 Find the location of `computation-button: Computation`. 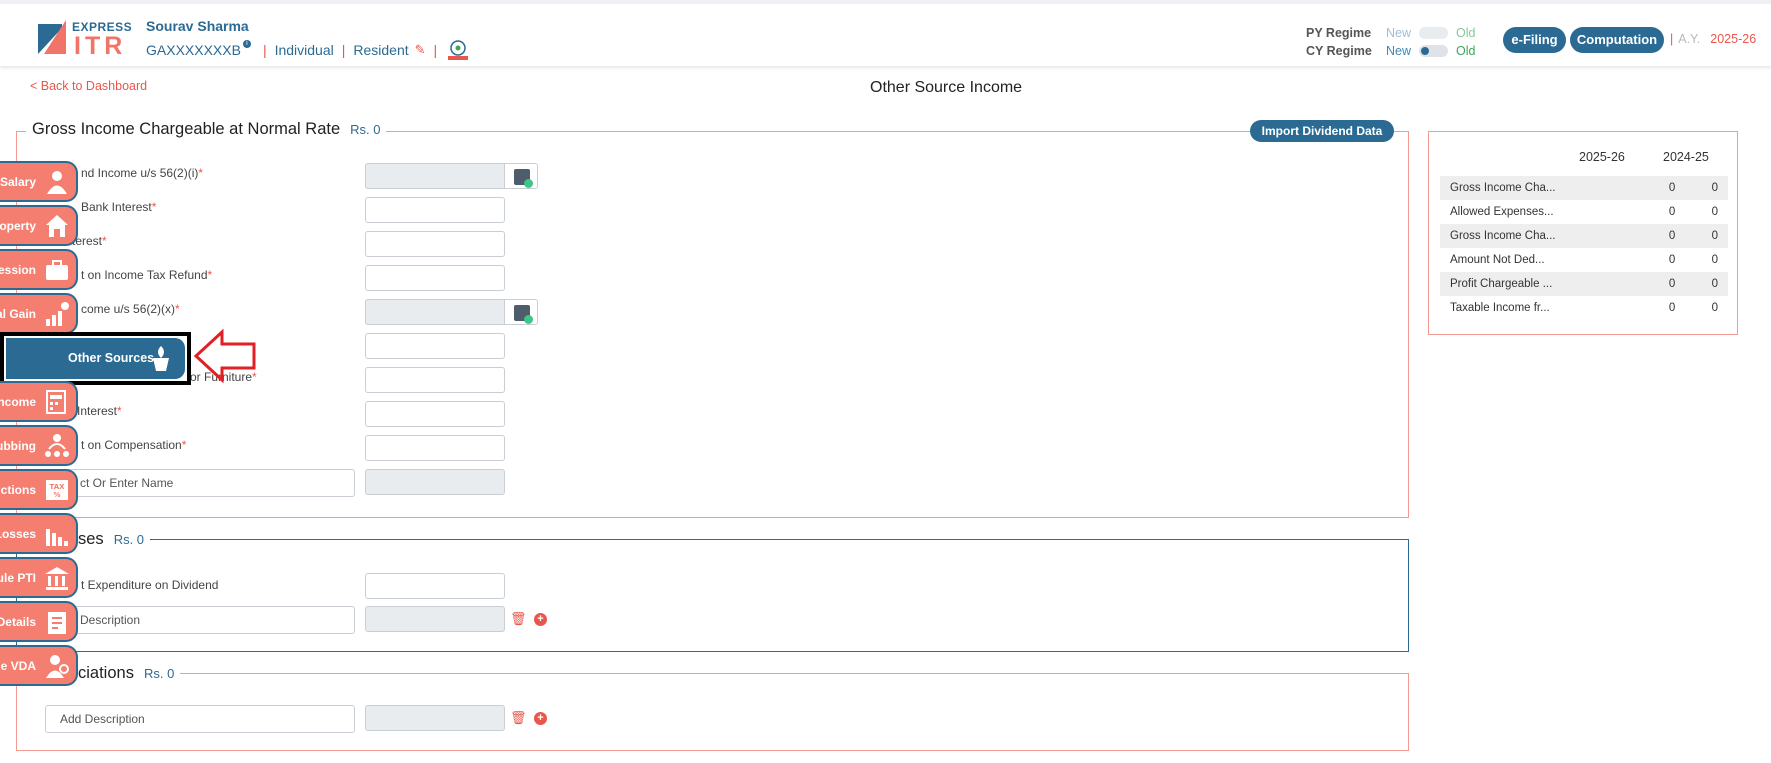

computation-button: Computation is located at coordinates (1617, 40).